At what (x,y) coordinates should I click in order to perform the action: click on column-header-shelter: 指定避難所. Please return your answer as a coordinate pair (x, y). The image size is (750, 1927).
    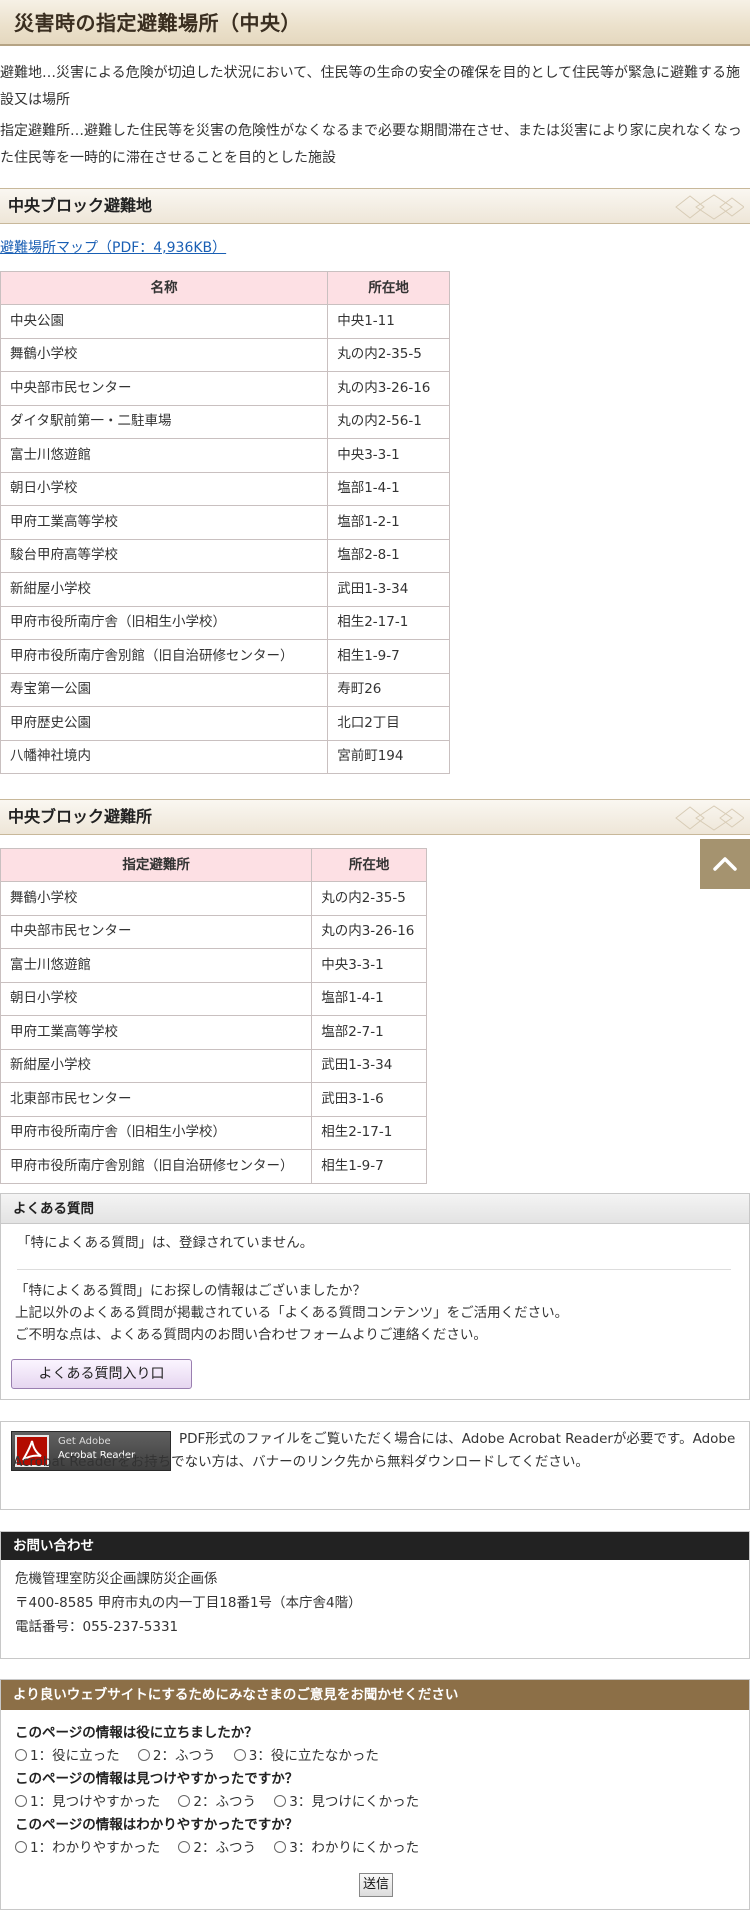
    Looking at the image, I should click on (156, 865).